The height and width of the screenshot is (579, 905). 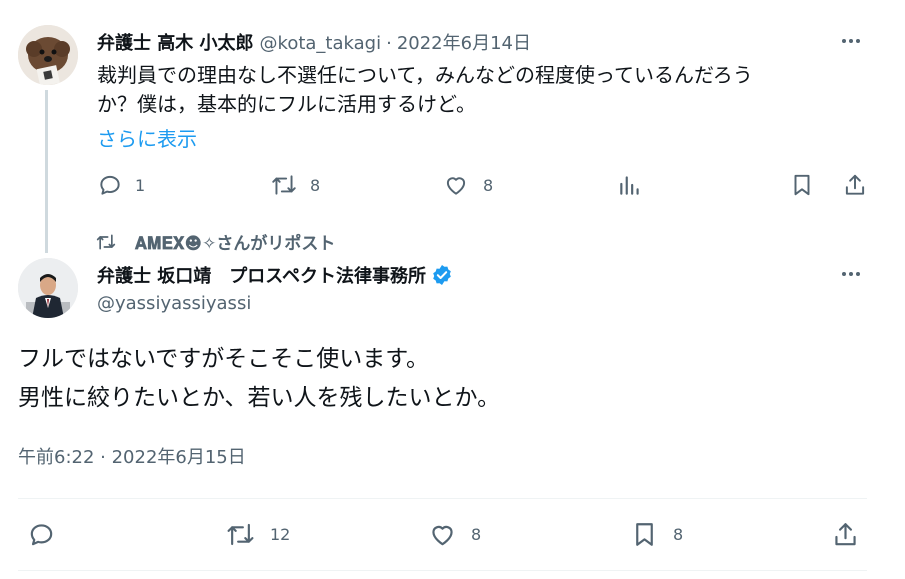 I want to click on reply-button-1: 1, so click(x=121, y=185).